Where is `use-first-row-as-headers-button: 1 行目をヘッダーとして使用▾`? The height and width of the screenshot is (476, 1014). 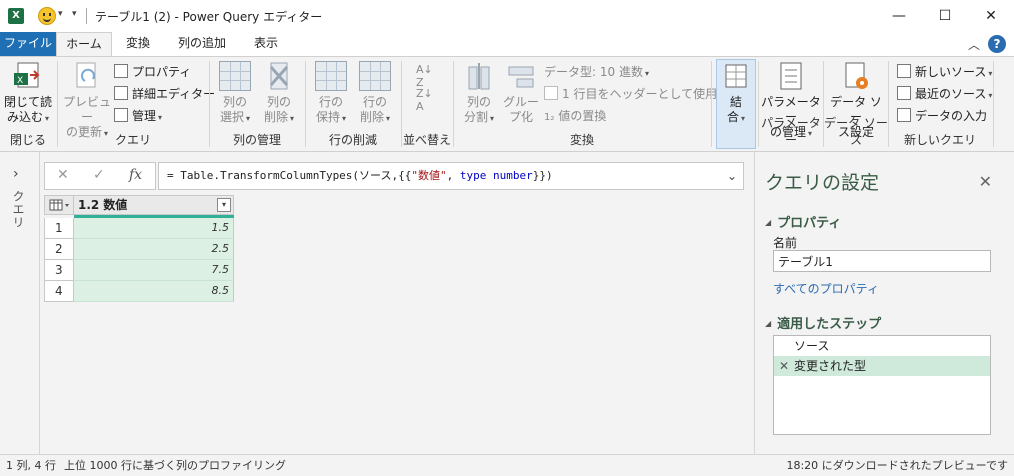
use-first-row-as-headers-button: 1 行目をヘッダーとして使用▾ is located at coordinates (633, 93).